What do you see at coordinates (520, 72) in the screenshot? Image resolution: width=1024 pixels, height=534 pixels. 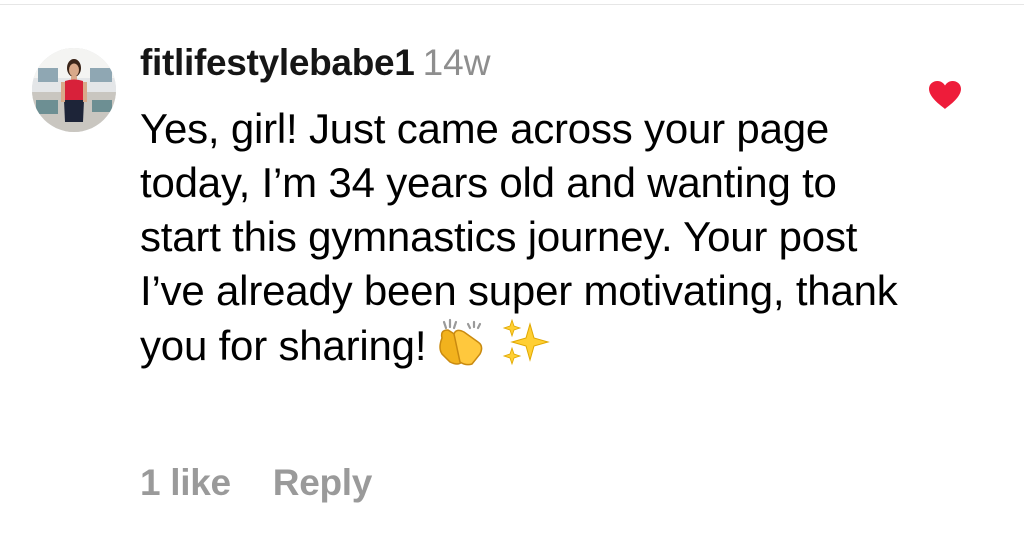 I see `comment-header: fitlifestylebabe1 14w` at bounding box center [520, 72].